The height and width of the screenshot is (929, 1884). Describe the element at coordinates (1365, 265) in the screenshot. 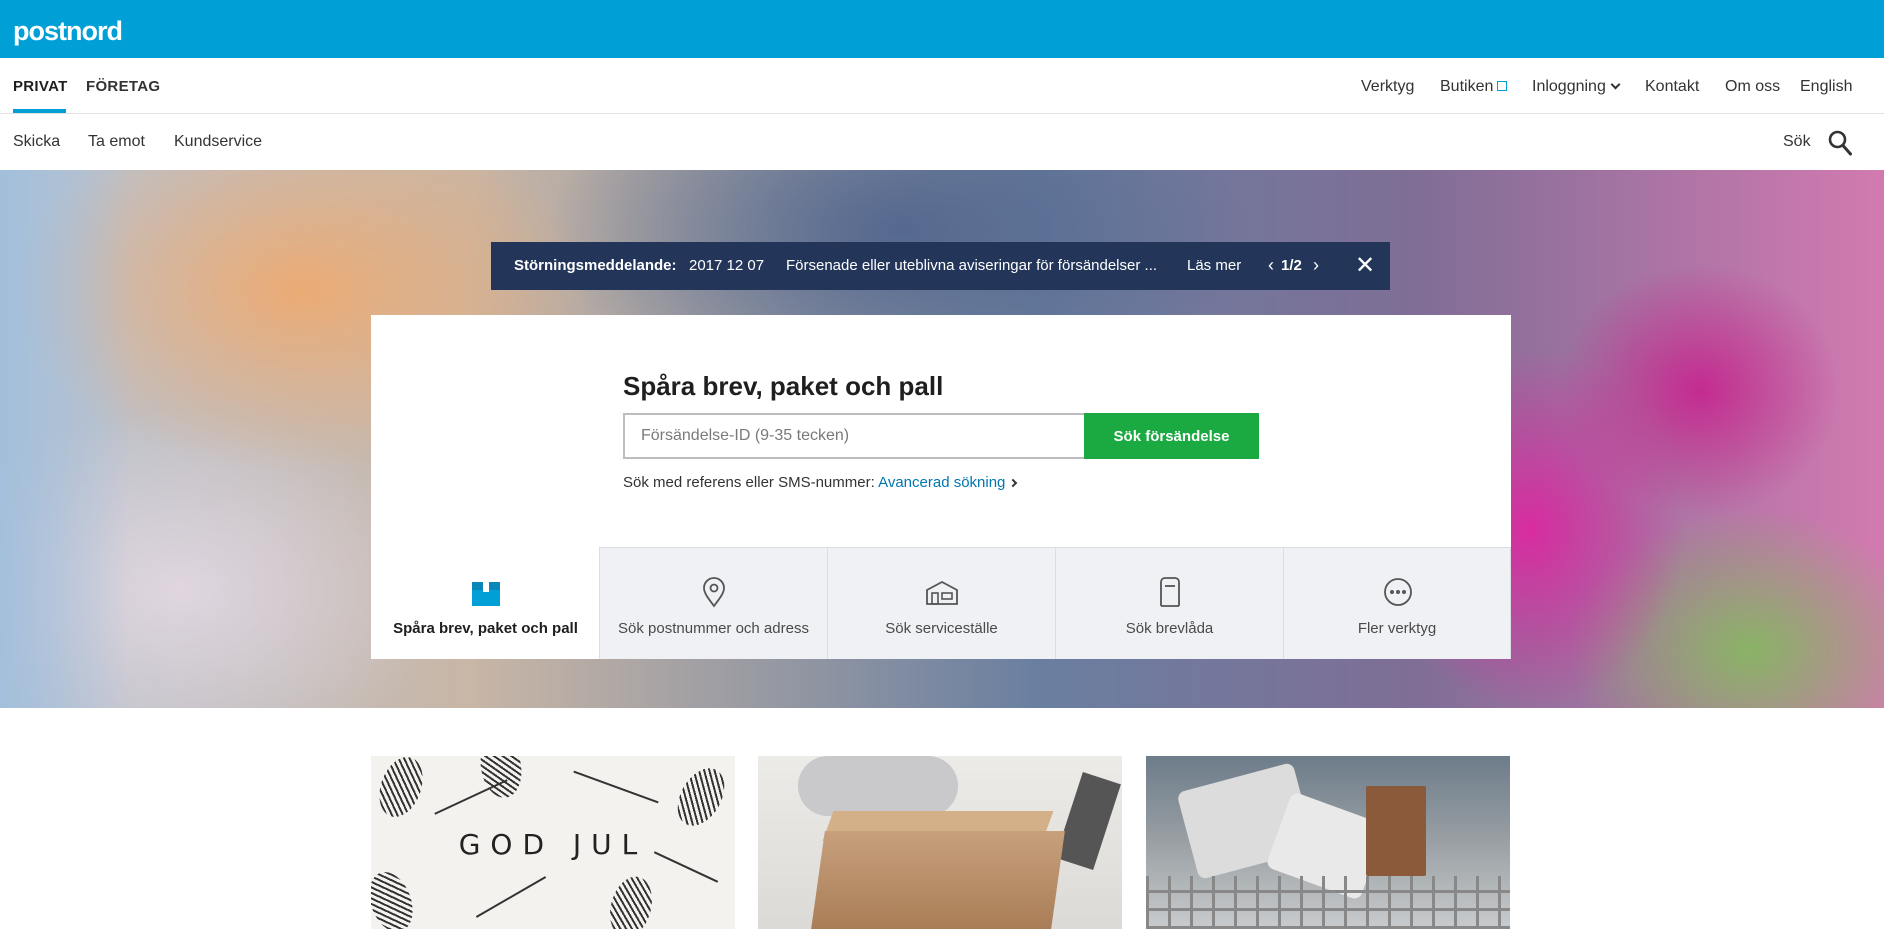

I see `close-icon: ✕` at that location.